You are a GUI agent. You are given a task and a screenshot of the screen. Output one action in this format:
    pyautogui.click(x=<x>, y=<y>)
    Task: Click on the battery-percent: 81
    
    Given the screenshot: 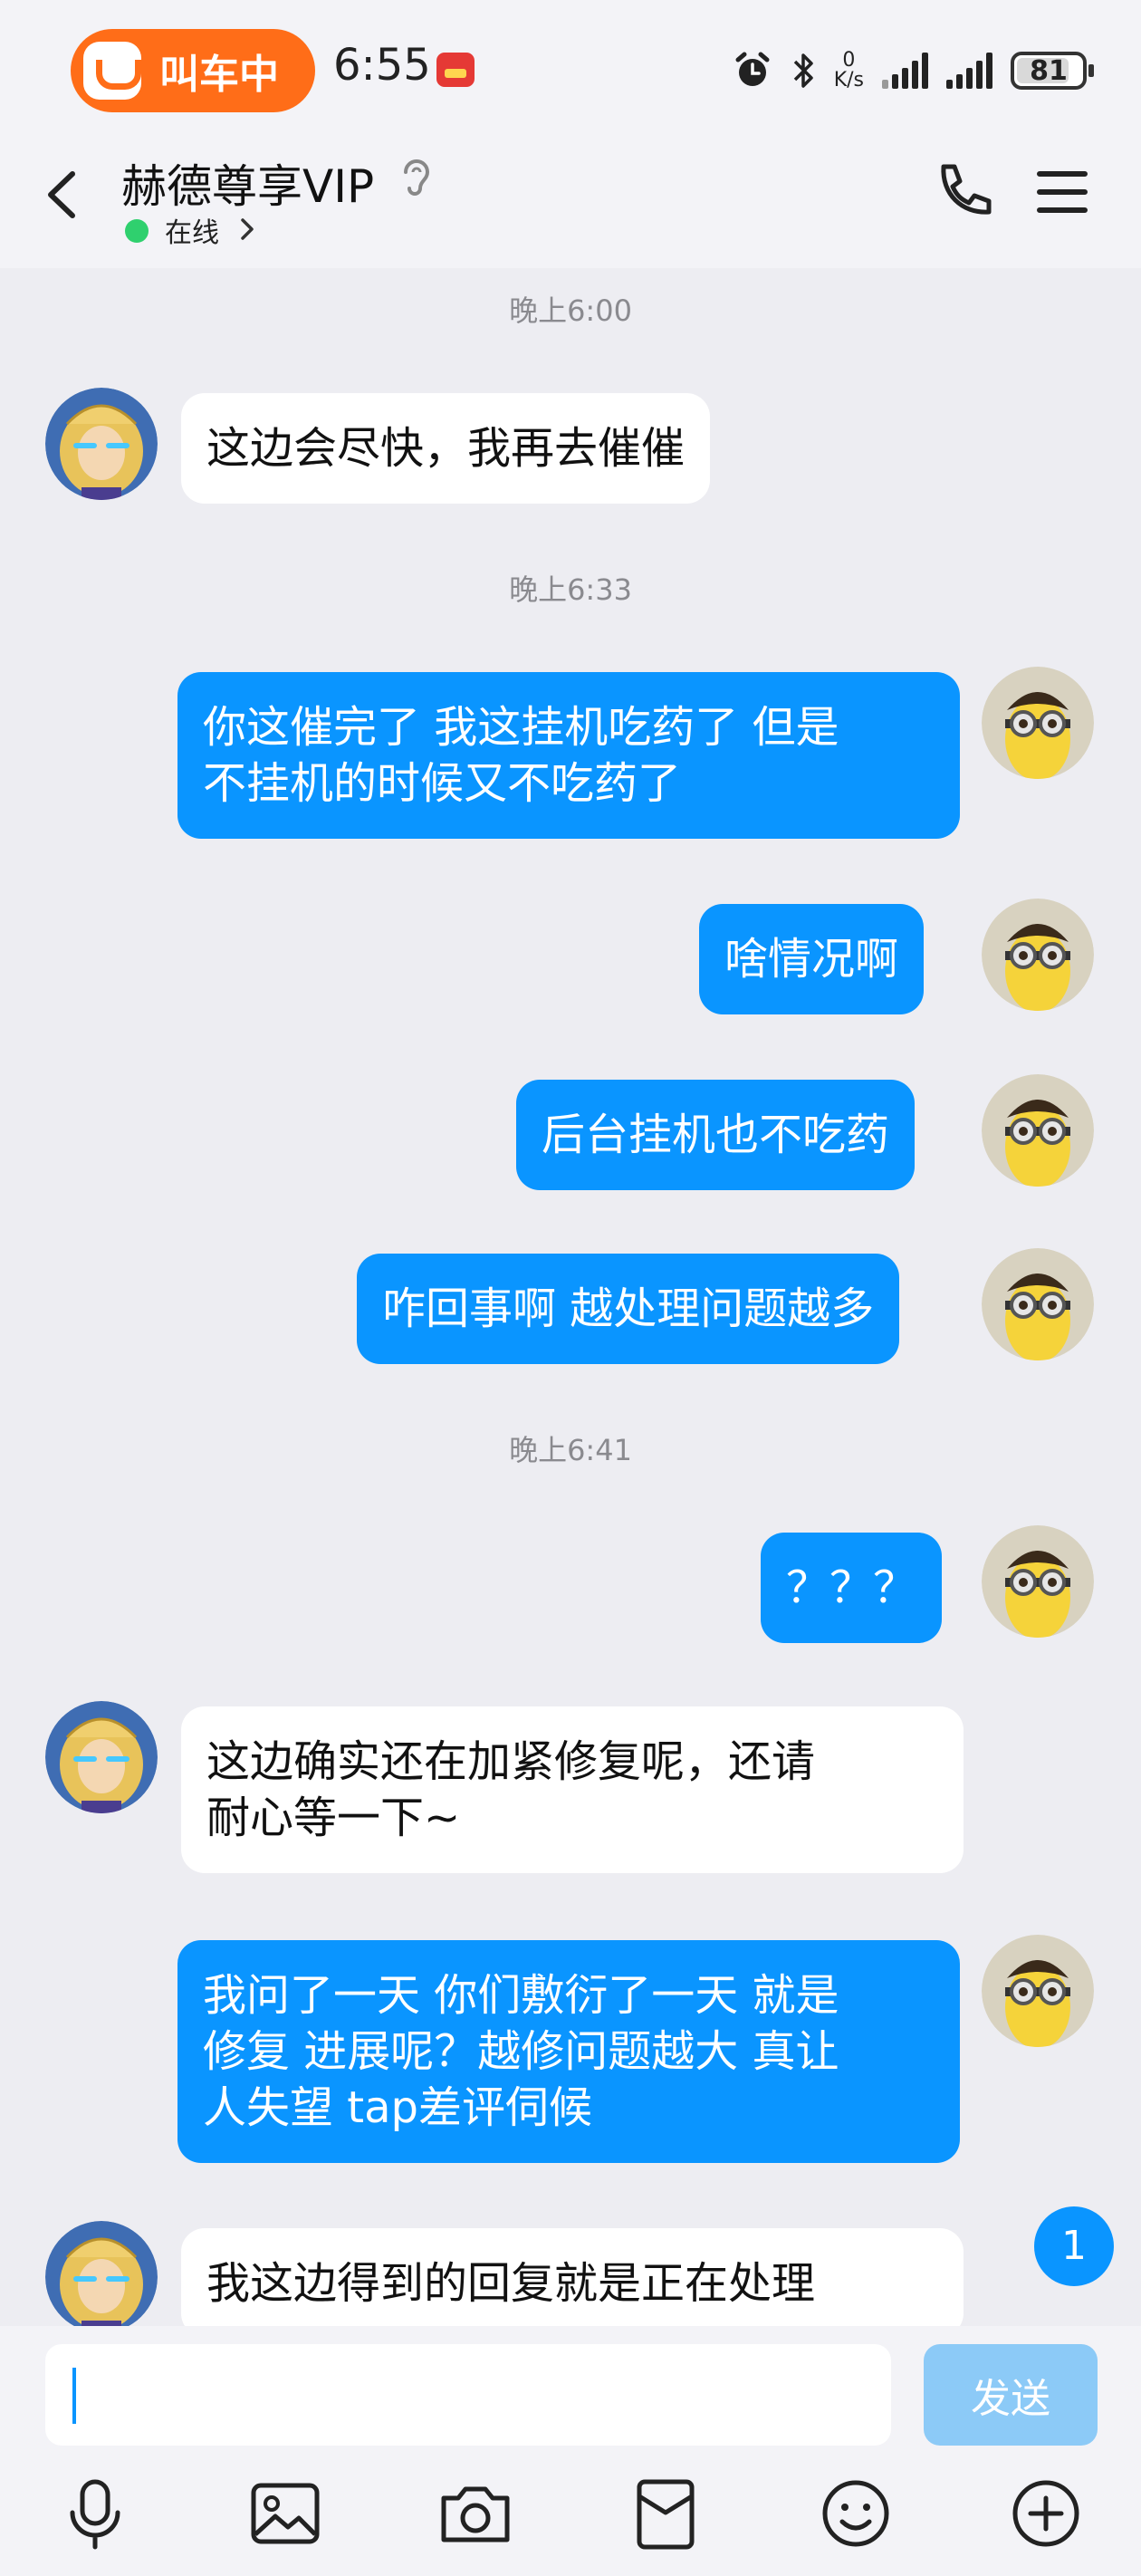 What is the action you would take?
    pyautogui.click(x=1049, y=70)
    